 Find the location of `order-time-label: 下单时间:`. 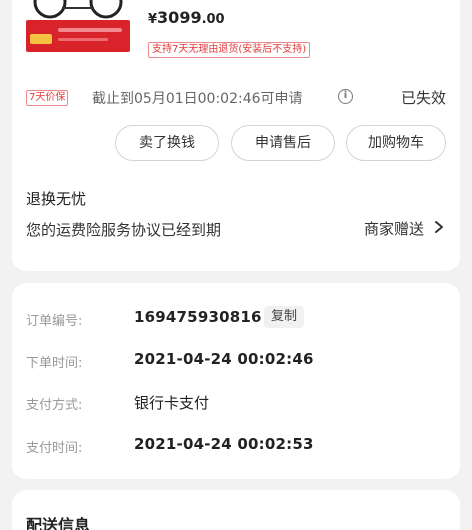

order-time-label: 下单时间: is located at coordinates (54, 363).